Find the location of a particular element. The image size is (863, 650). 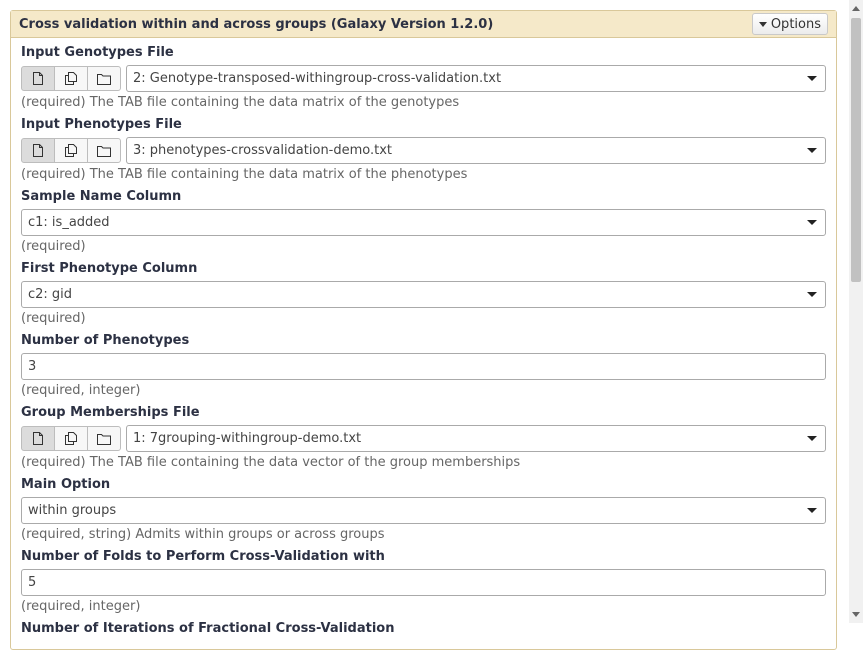

field-label: Main Option is located at coordinates (66, 484).